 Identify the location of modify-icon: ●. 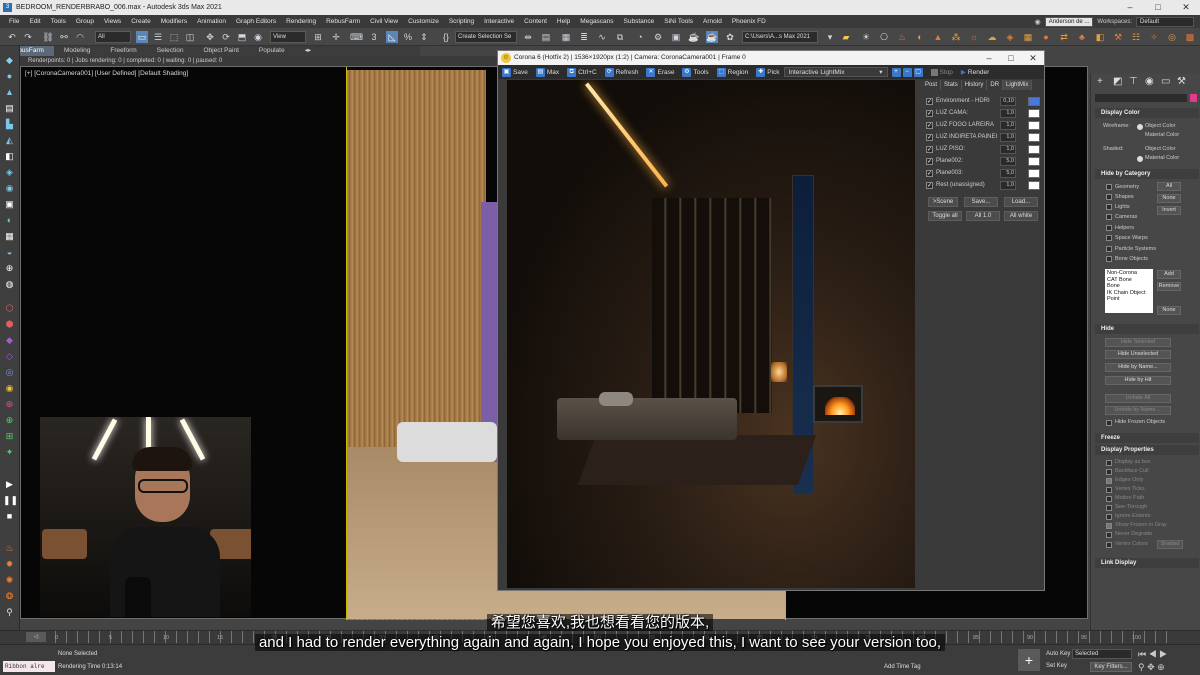
(9, 76).